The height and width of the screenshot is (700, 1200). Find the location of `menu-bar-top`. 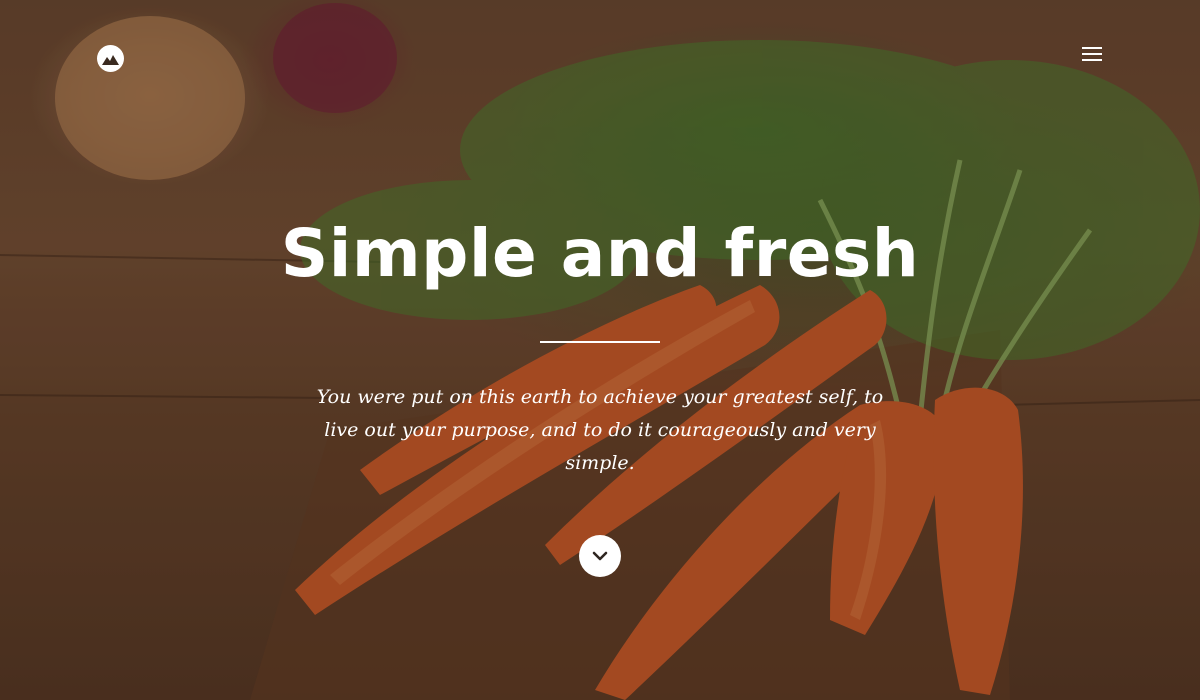

menu-bar-top is located at coordinates (1092, 48).